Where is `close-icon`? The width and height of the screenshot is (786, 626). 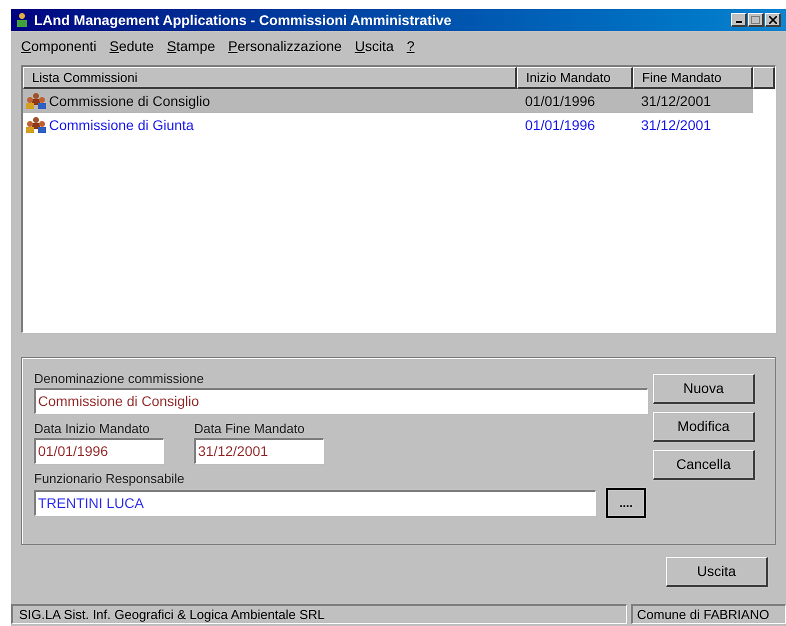 close-icon is located at coordinates (772, 20).